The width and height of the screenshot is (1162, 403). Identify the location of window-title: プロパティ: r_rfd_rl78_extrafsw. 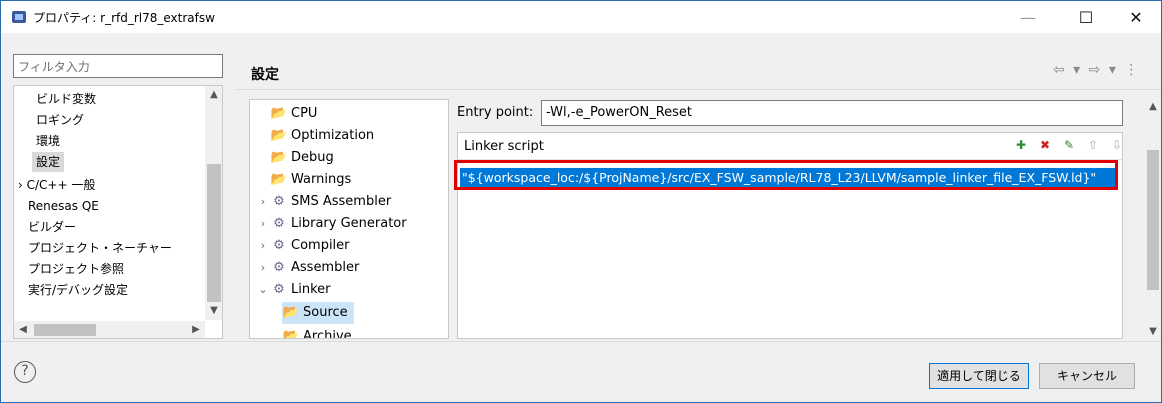
(124, 18).